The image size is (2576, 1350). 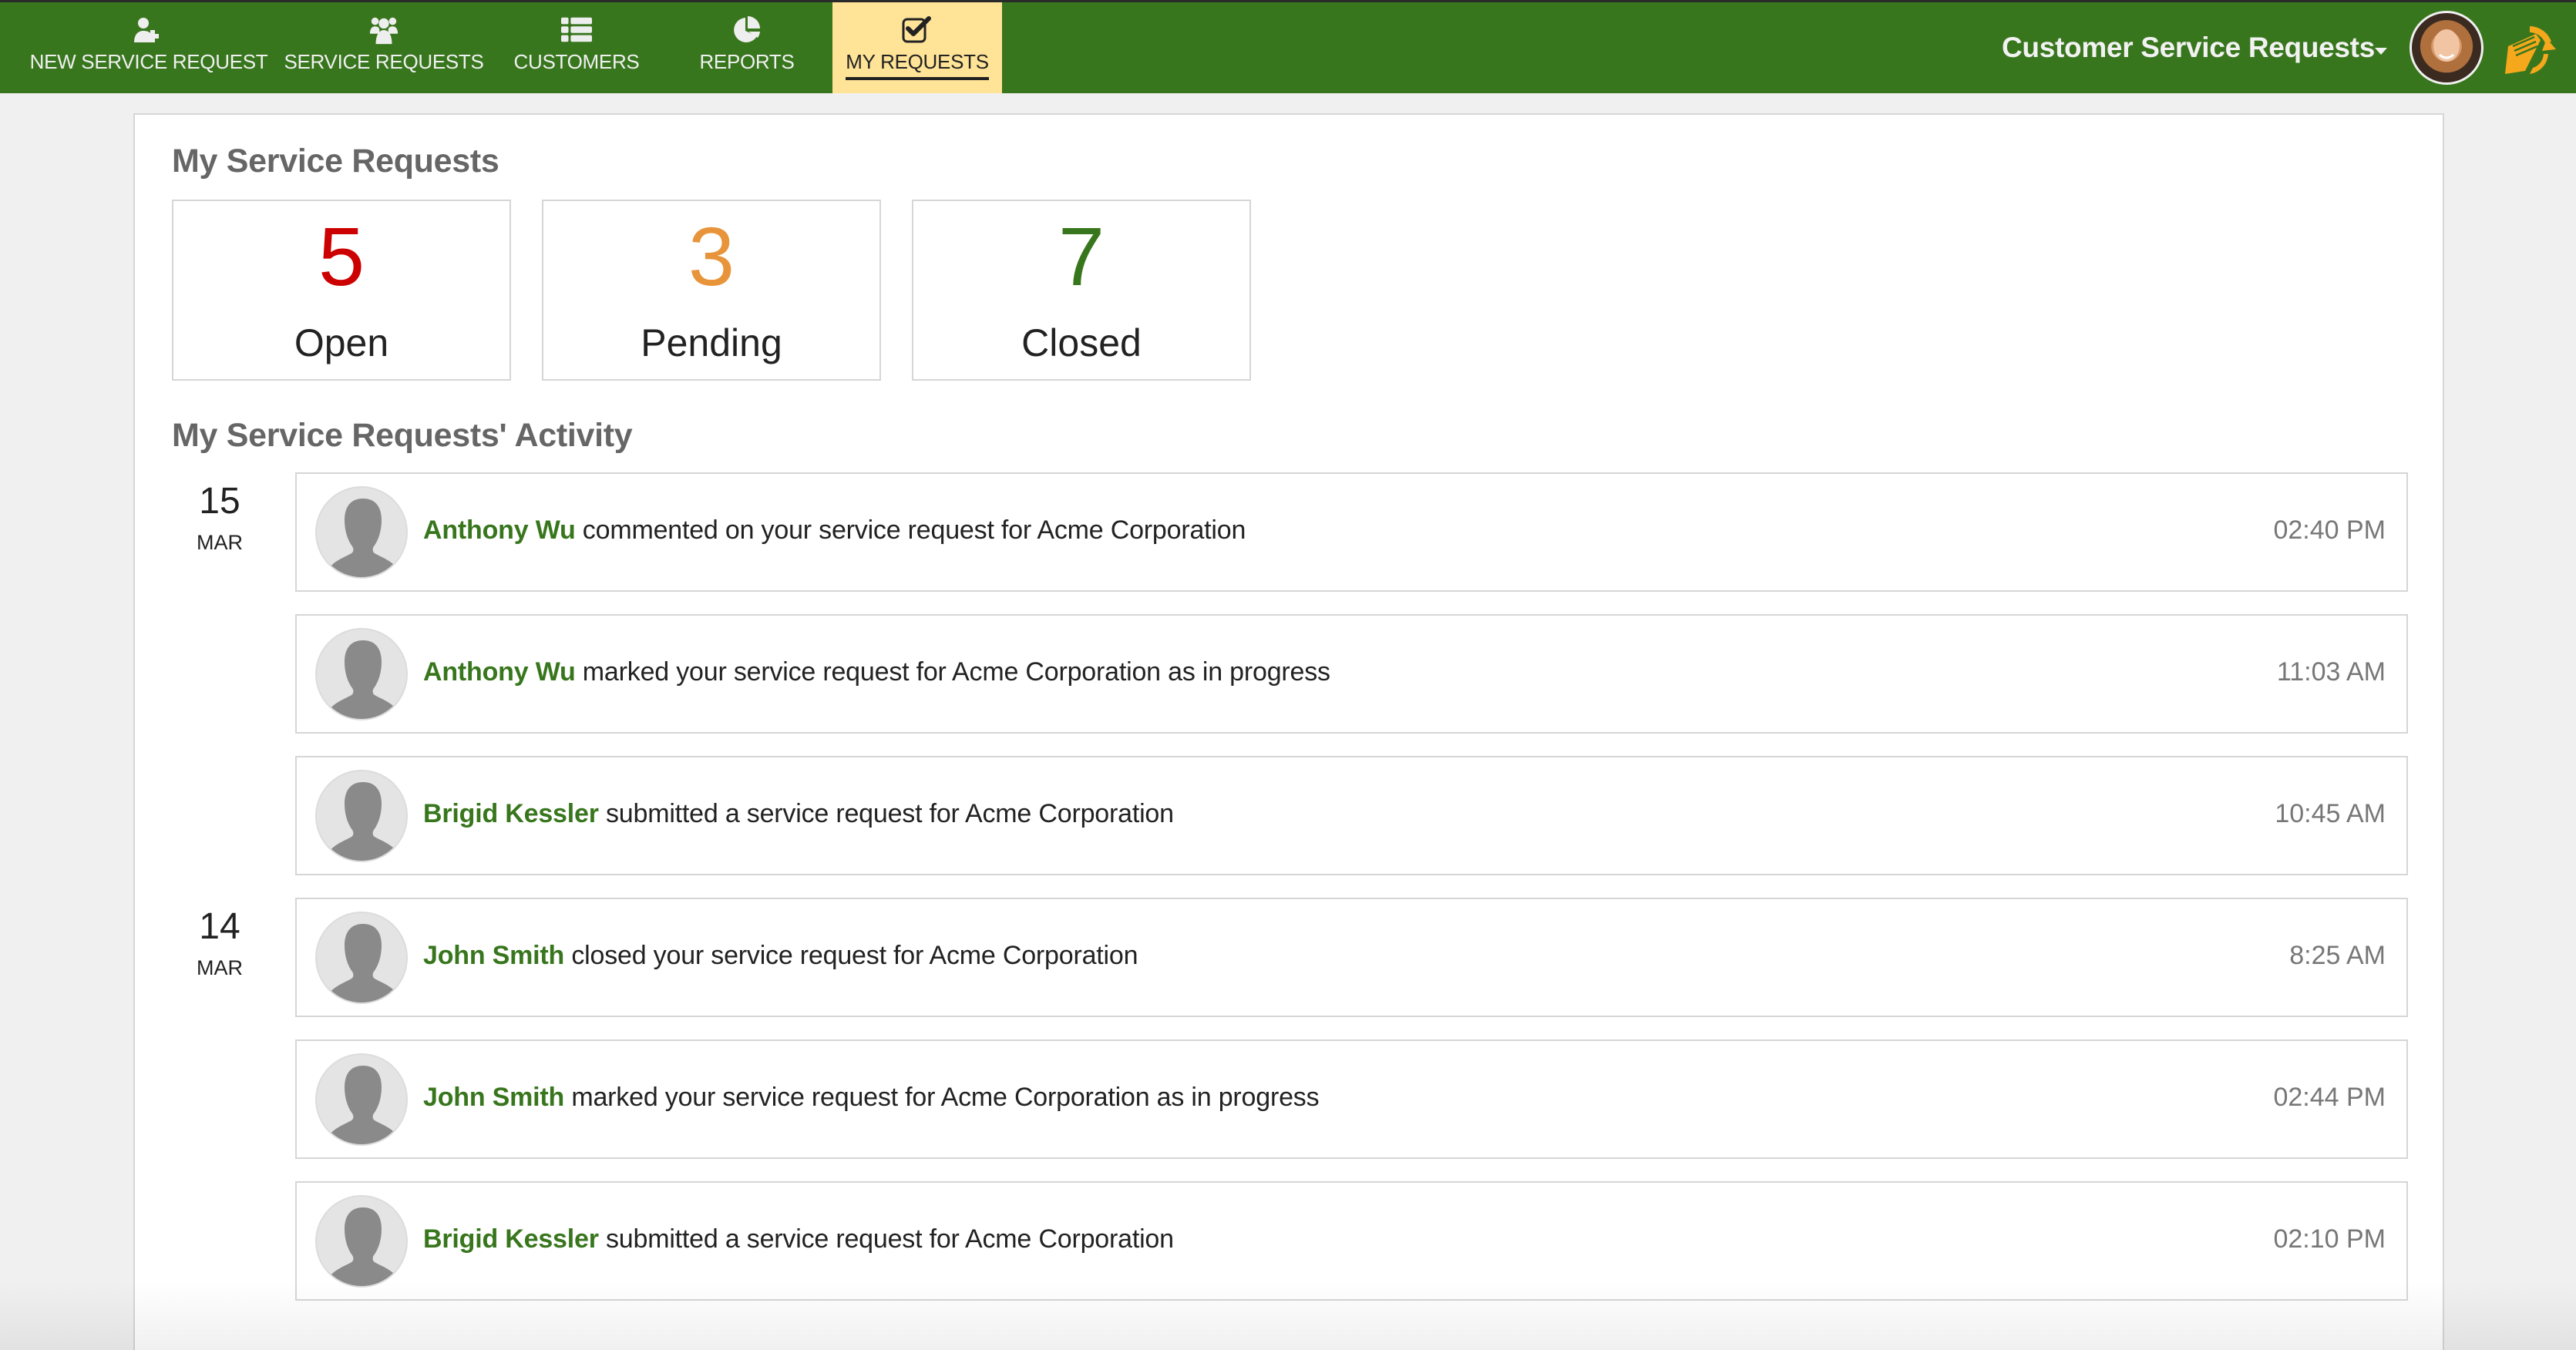 I want to click on nav-label: SERVICE REQUESTS, so click(x=384, y=61).